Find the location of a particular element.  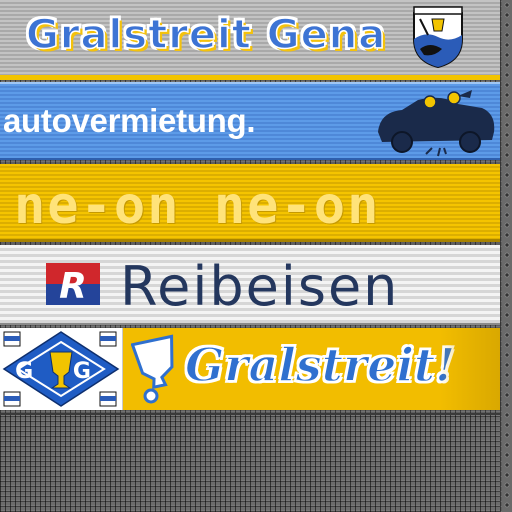

neon-text: ne-on ne-on is located at coordinates (197, 206).